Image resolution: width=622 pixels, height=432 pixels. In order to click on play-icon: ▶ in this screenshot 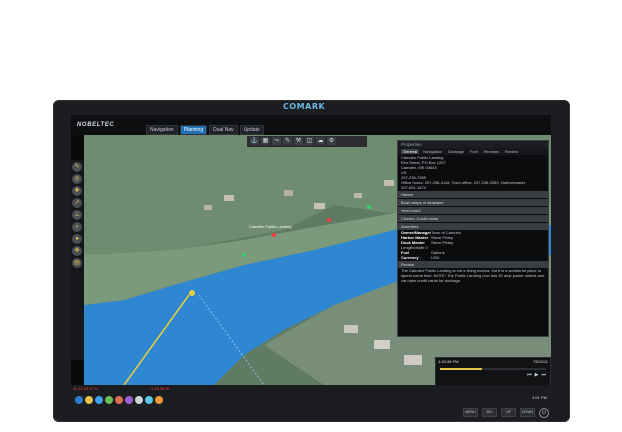, I will do `click(537, 375)`.